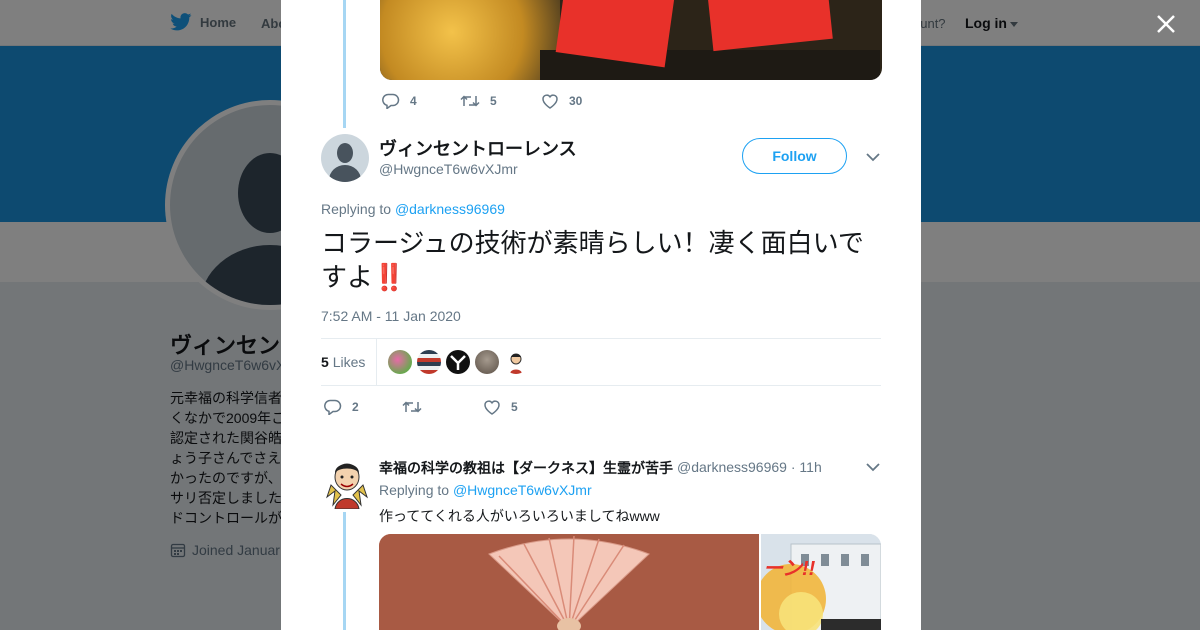 The height and width of the screenshot is (630, 1200). I want to click on reply-replying-to: Replying to @HwgnceT6w6vXJmr, so click(485, 490).